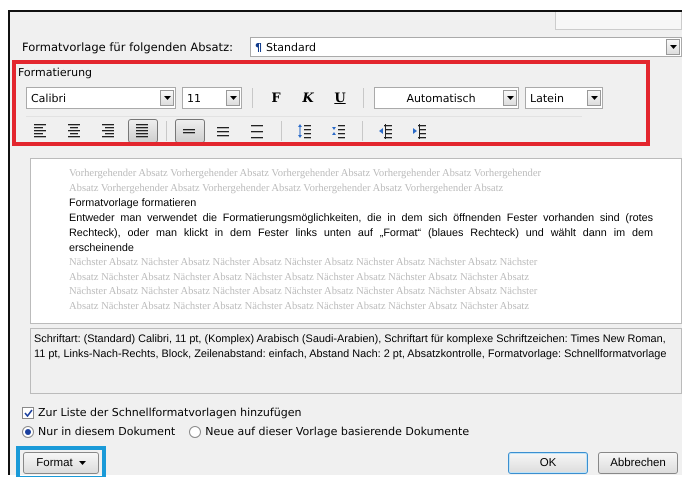 This screenshot has height=477, width=682. What do you see at coordinates (190, 131) in the screenshot?
I see `single-button` at bounding box center [190, 131].